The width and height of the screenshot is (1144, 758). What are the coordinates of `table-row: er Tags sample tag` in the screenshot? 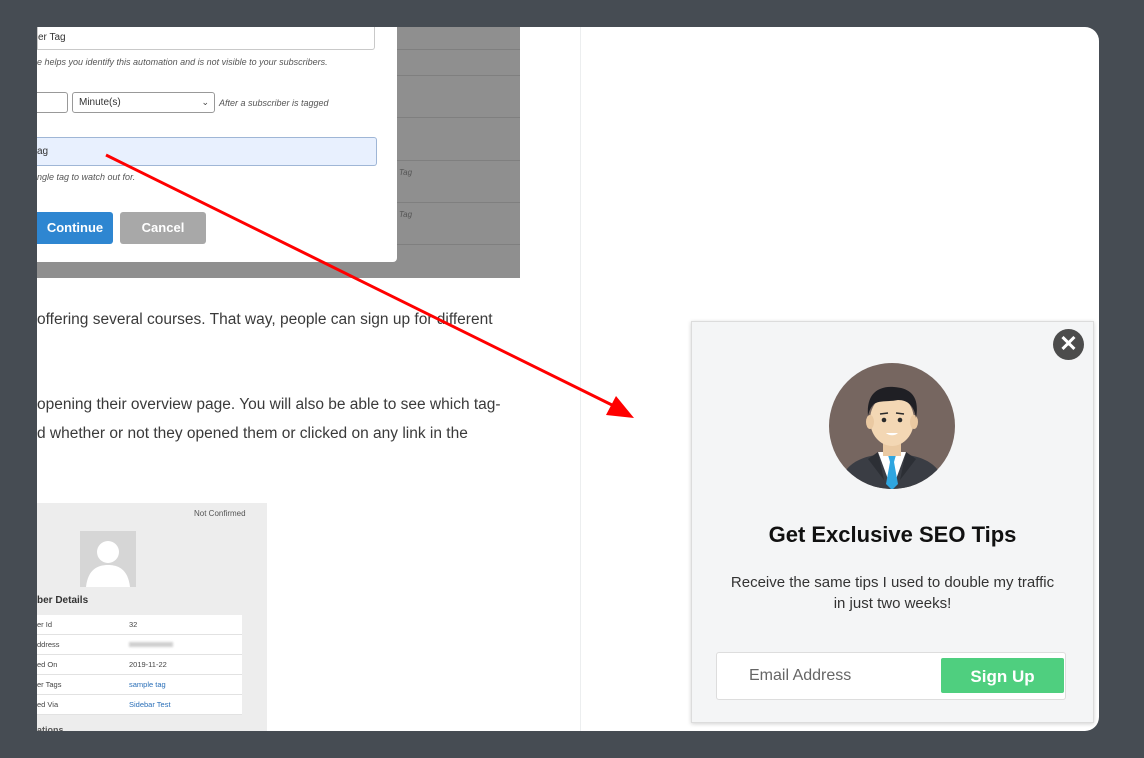 It's located at (139, 684).